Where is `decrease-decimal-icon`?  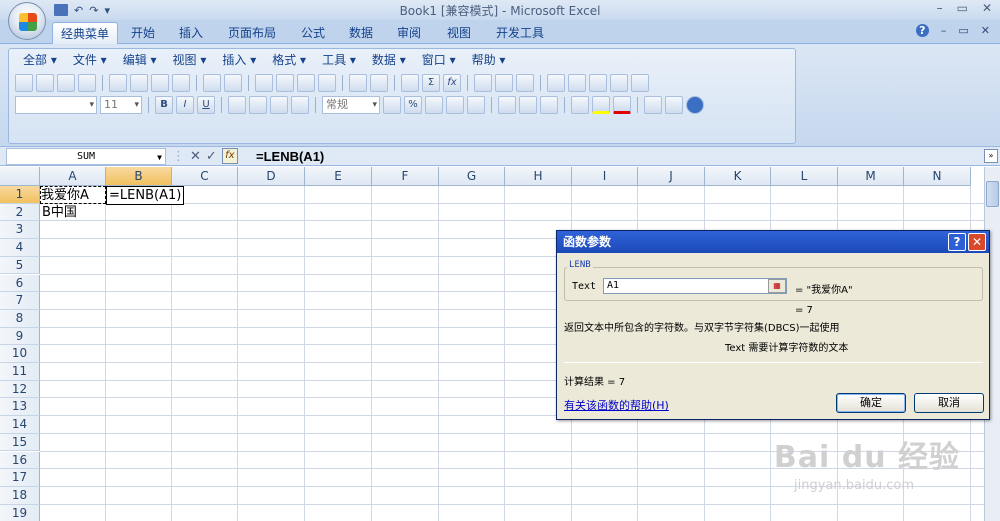 decrease-decimal-icon is located at coordinates (476, 105).